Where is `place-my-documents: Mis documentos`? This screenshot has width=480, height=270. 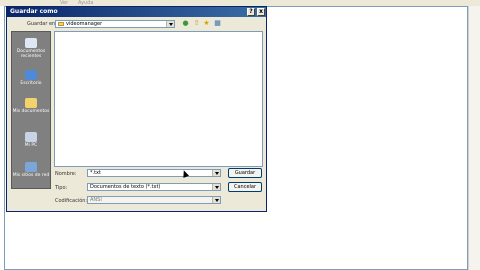
place-my-documents: Mis documentos is located at coordinates (31, 106).